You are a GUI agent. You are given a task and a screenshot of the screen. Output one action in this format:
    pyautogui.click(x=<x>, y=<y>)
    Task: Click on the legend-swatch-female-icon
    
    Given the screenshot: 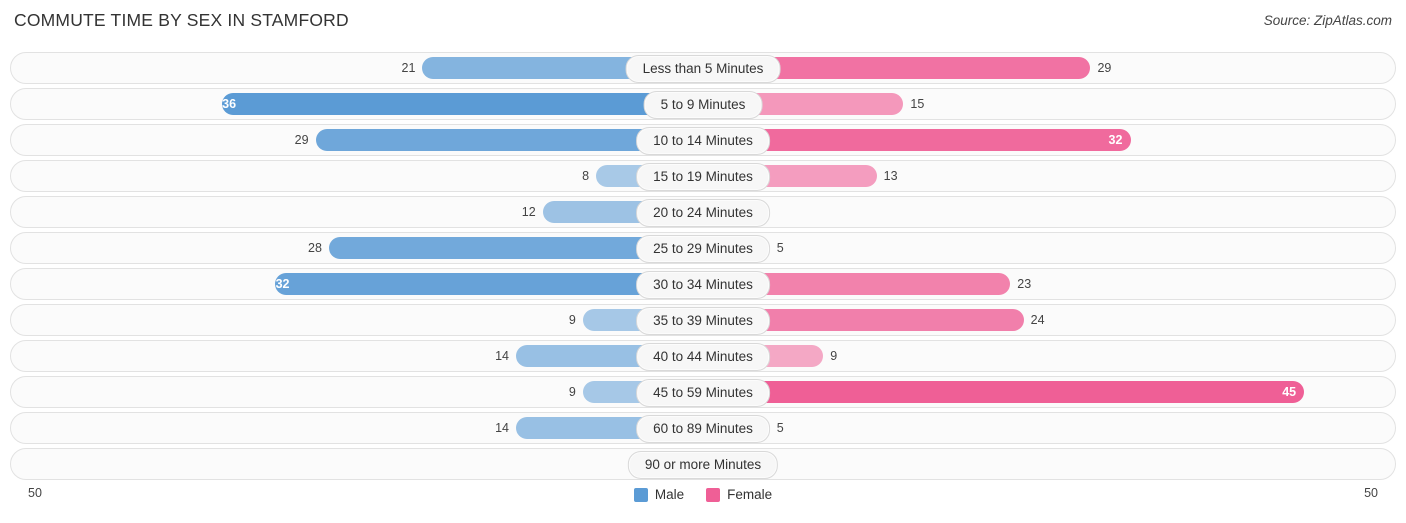 What is the action you would take?
    pyautogui.click(x=713, y=494)
    